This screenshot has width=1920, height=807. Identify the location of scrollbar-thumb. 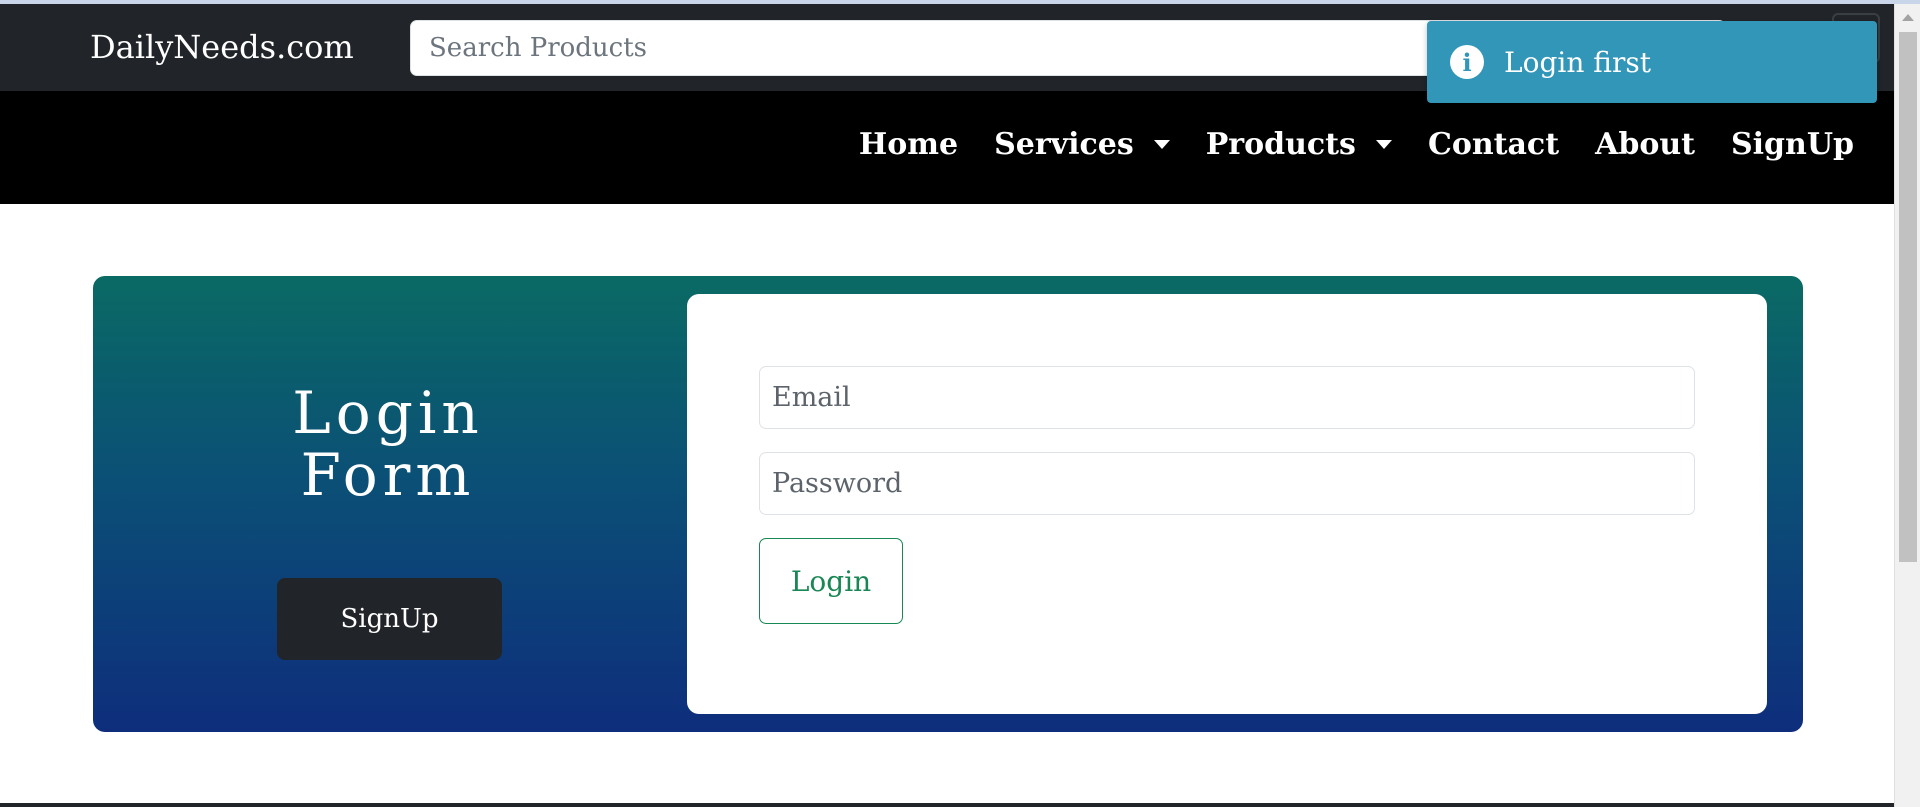
(1908, 297).